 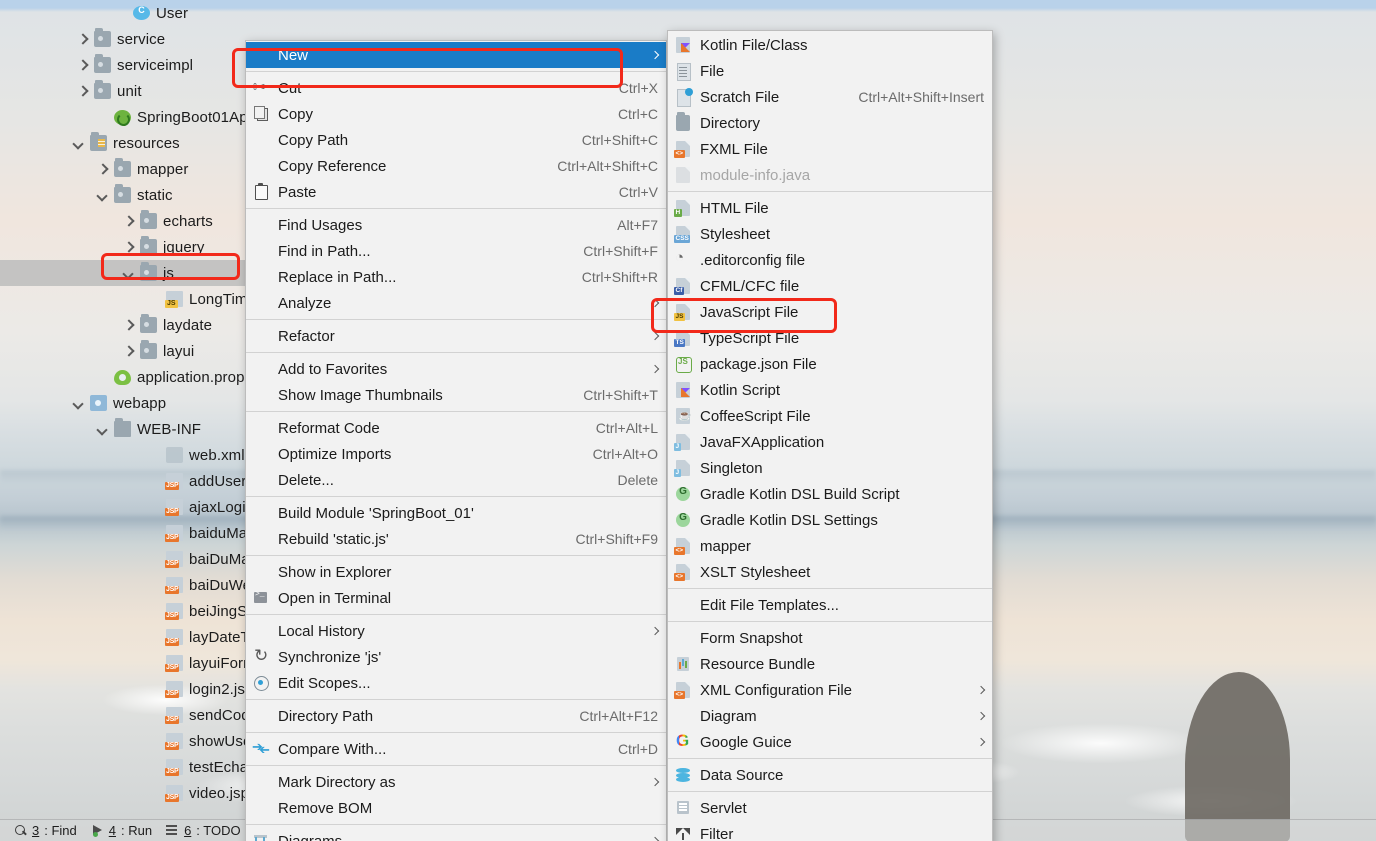 What do you see at coordinates (139, 741) in the screenshot?
I see `tree-row-showuser-jsp: showUser.jsp` at bounding box center [139, 741].